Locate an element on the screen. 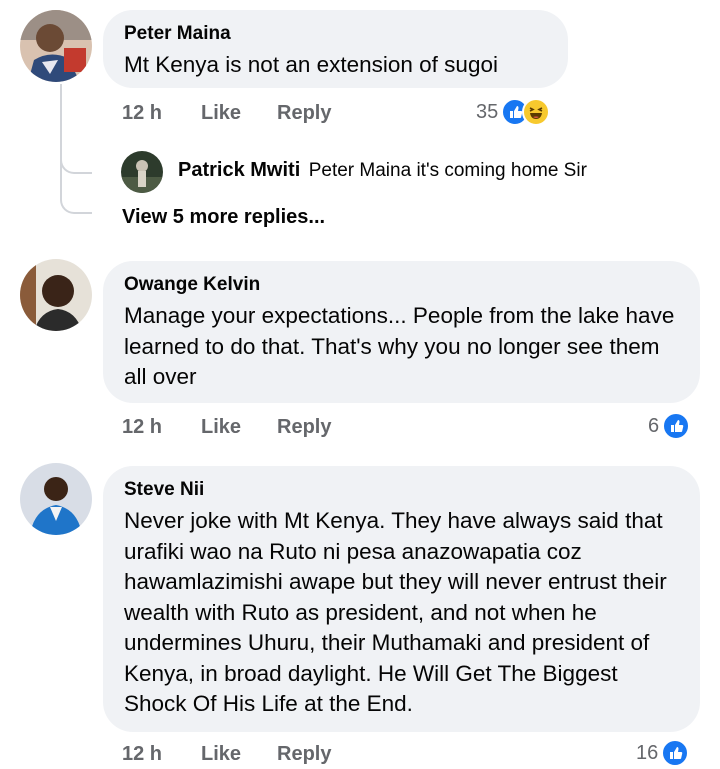  reaction-summary: 35 is located at coordinates (513, 112).